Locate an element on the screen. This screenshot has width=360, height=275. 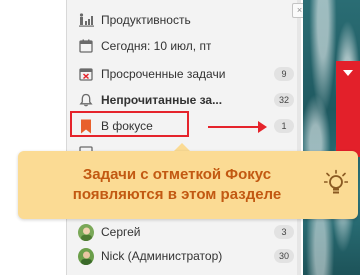
lightbulb-icon is located at coordinates (336, 186).